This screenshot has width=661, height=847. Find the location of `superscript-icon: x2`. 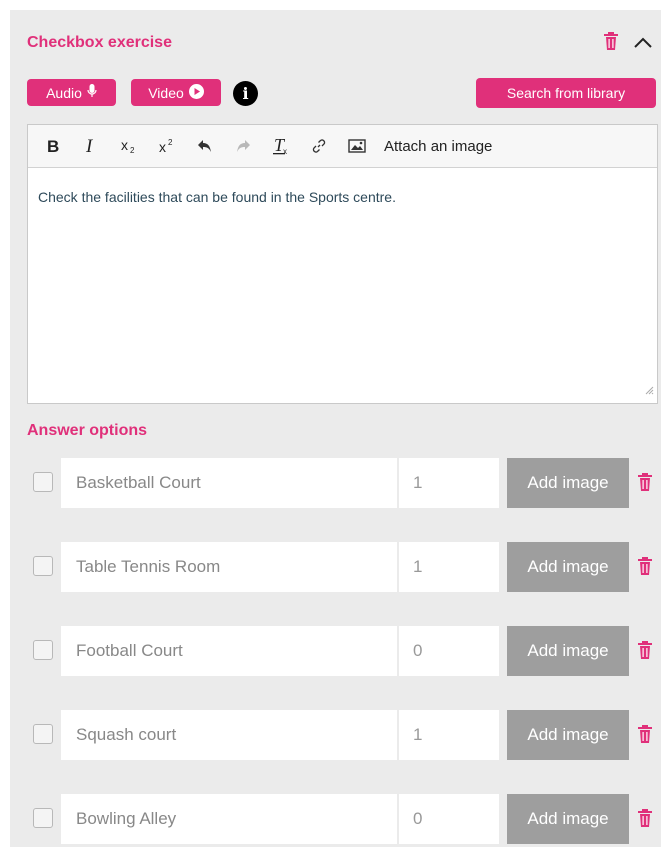

superscript-icon: x2 is located at coordinates (167, 146).